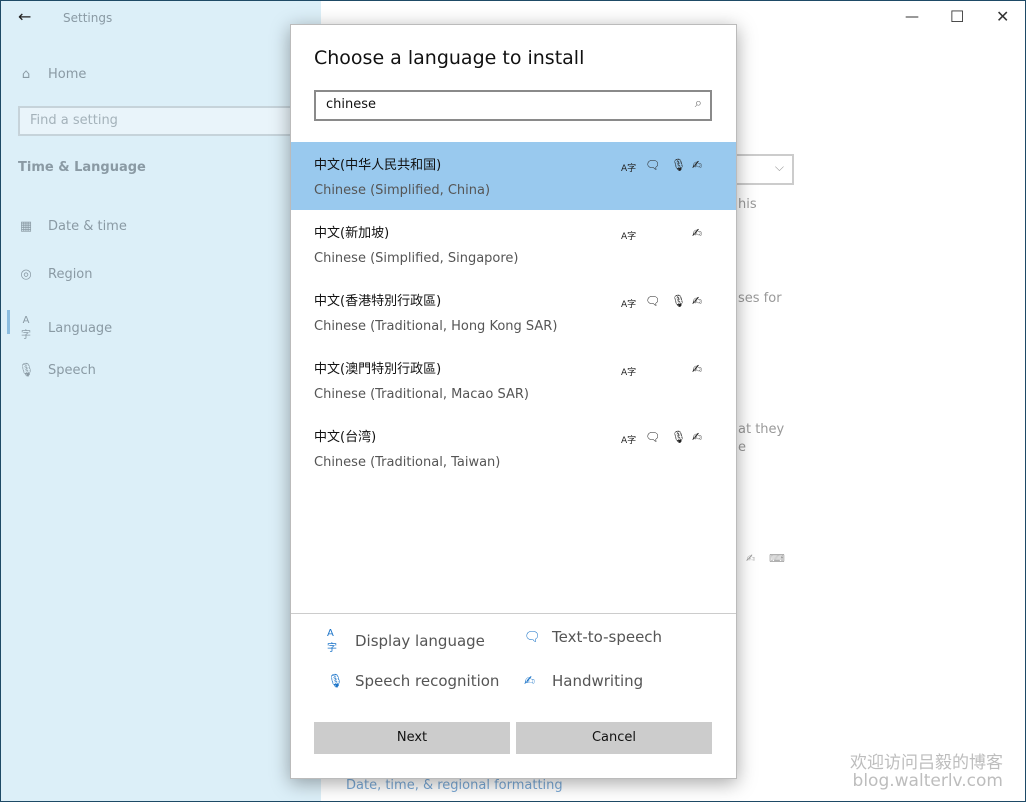  Describe the element at coordinates (74, 120) in the screenshot. I see `search-placeholder: Find a setting` at that location.